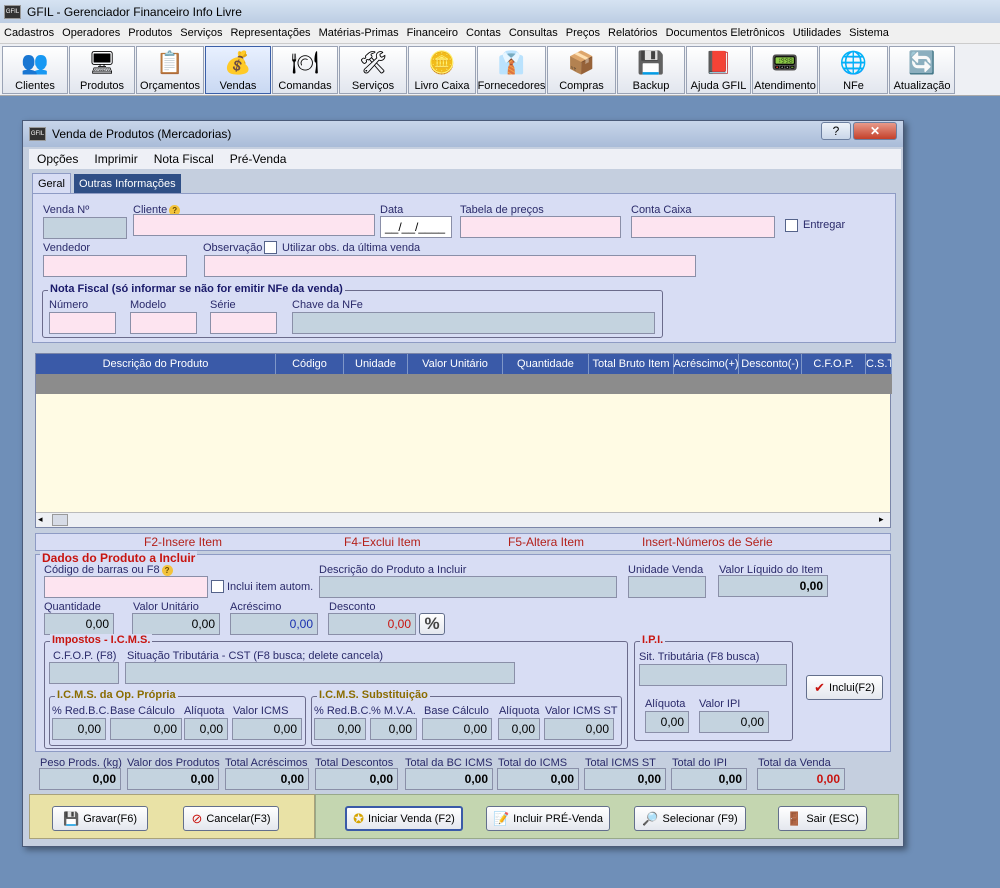 The width and height of the screenshot is (1000, 888). What do you see at coordinates (79, 624) in the screenshot?
I see `quantidade-field: 0,00` at bounding box center [79, 624].